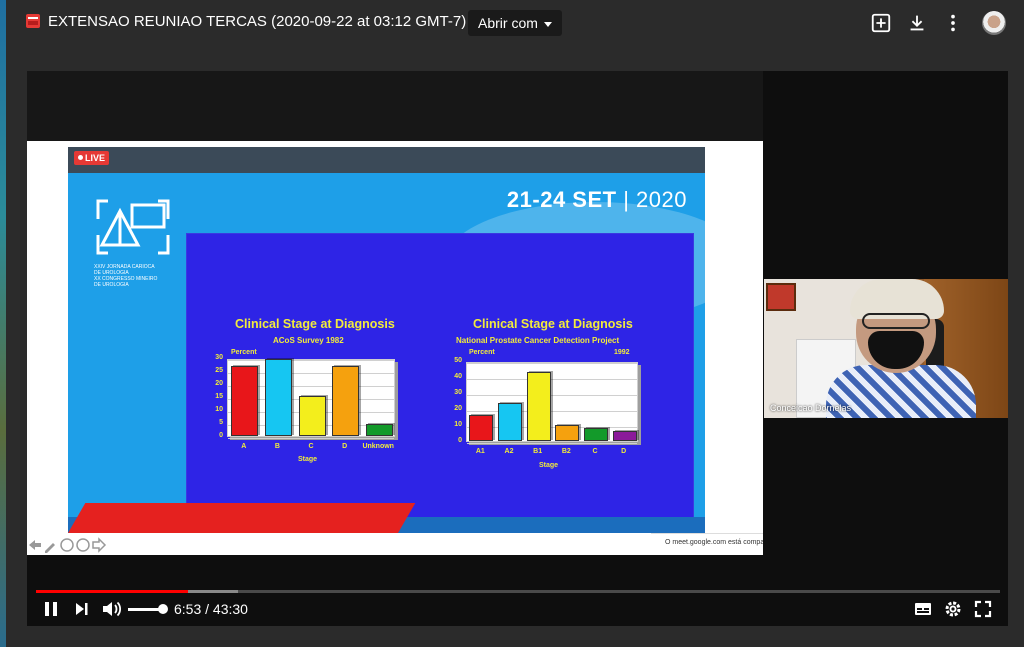 The image size is (1024, 647). I want to click on live-badge: LIVE, so click(92, 158).